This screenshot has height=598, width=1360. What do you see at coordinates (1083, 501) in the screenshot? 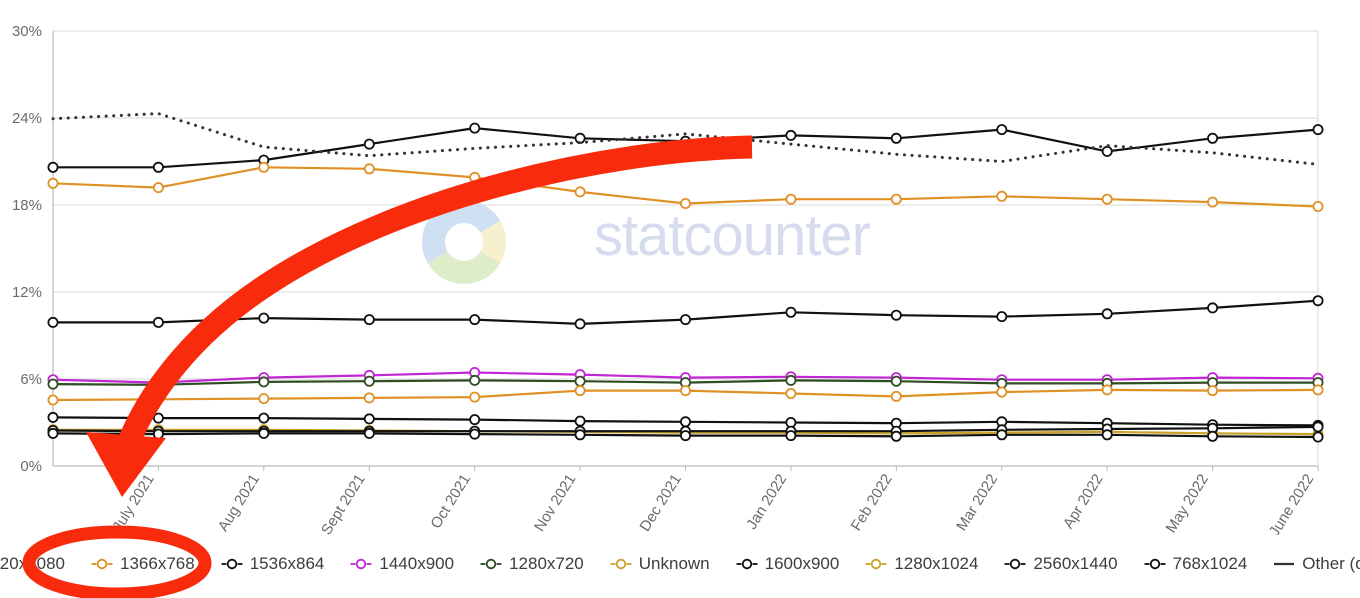
I see `x-axis-tick-label: Apr 2022` at bounding box center [1083, 501].